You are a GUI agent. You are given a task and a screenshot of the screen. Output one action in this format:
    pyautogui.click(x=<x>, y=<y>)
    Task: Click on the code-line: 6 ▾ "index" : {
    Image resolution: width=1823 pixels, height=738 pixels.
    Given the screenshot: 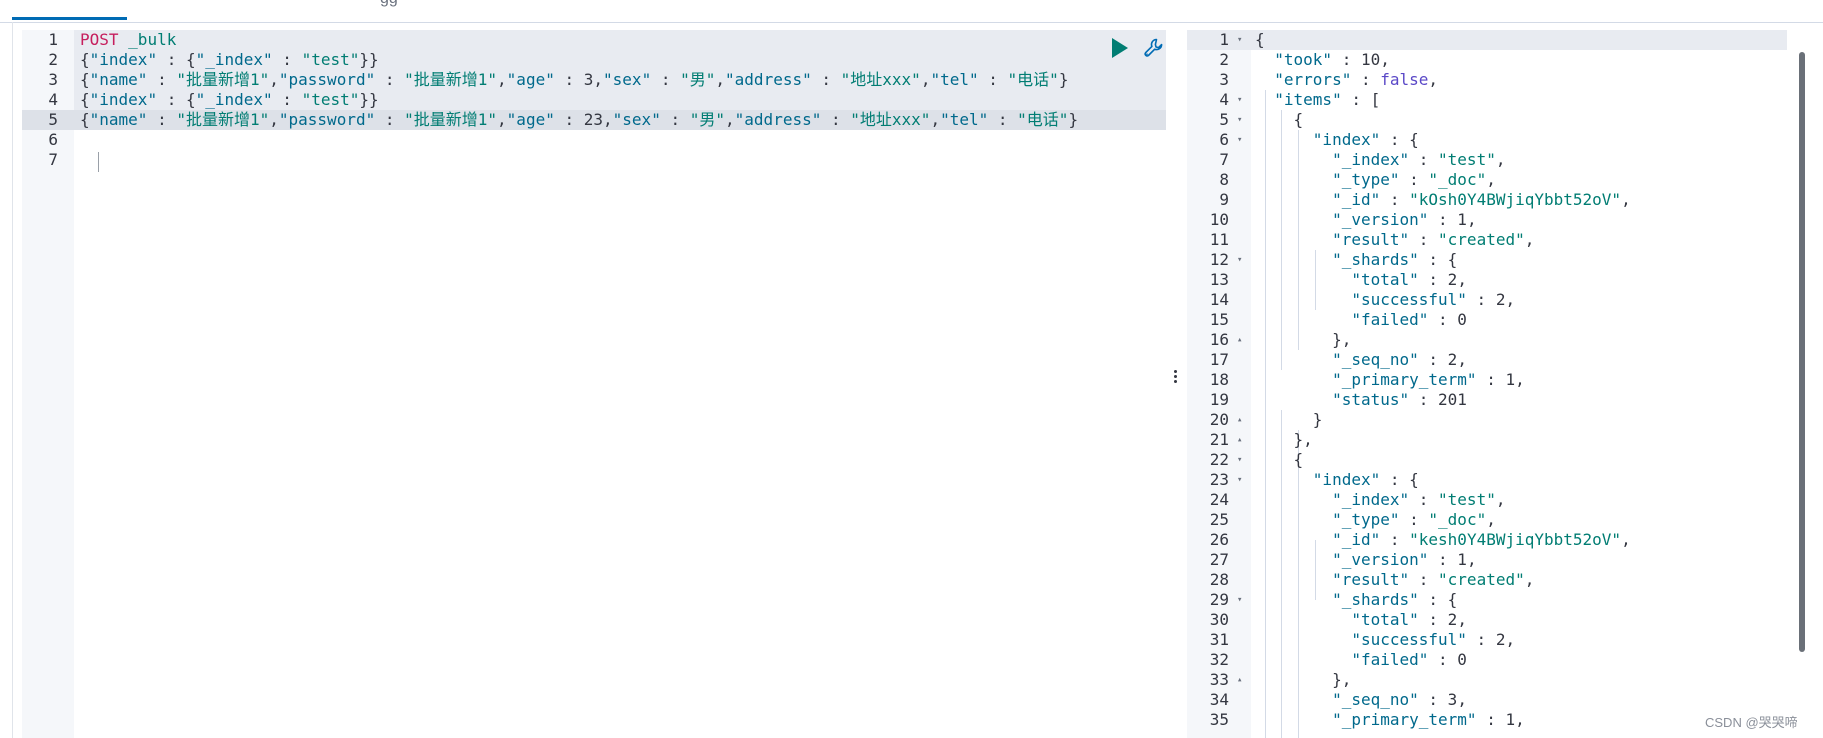 What is the action you would take?
    pyautogui.click(x=1487, y=140)
    